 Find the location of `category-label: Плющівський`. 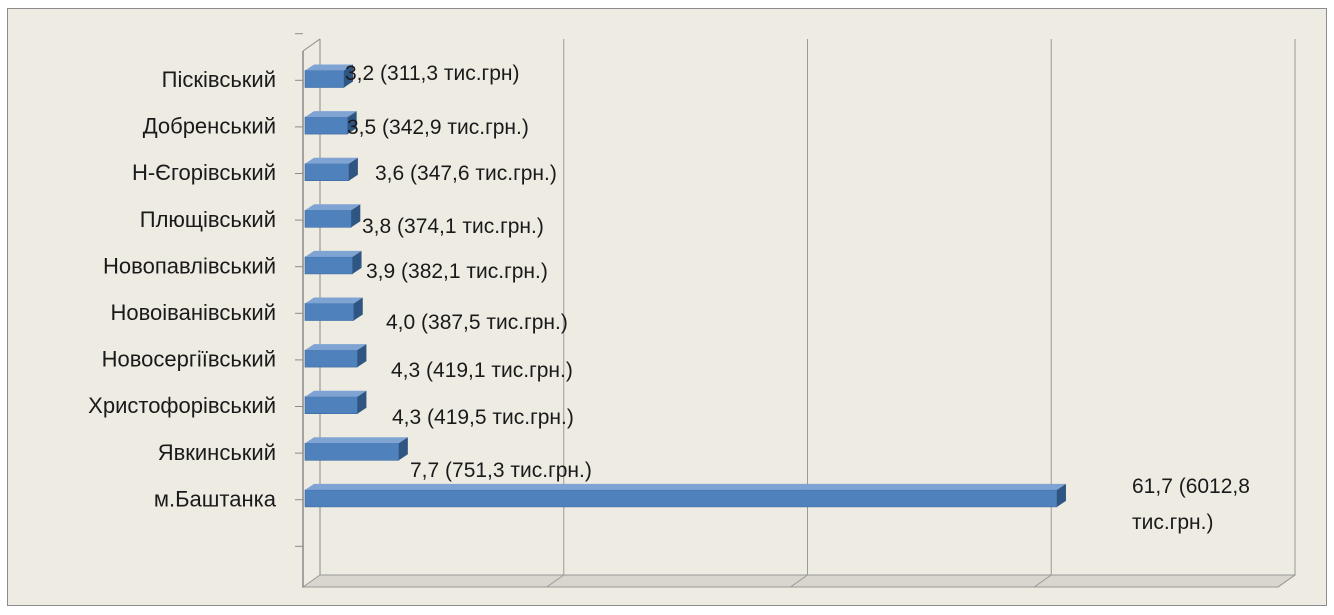

category-label: Плющівський is located at coordinates (208, 219).